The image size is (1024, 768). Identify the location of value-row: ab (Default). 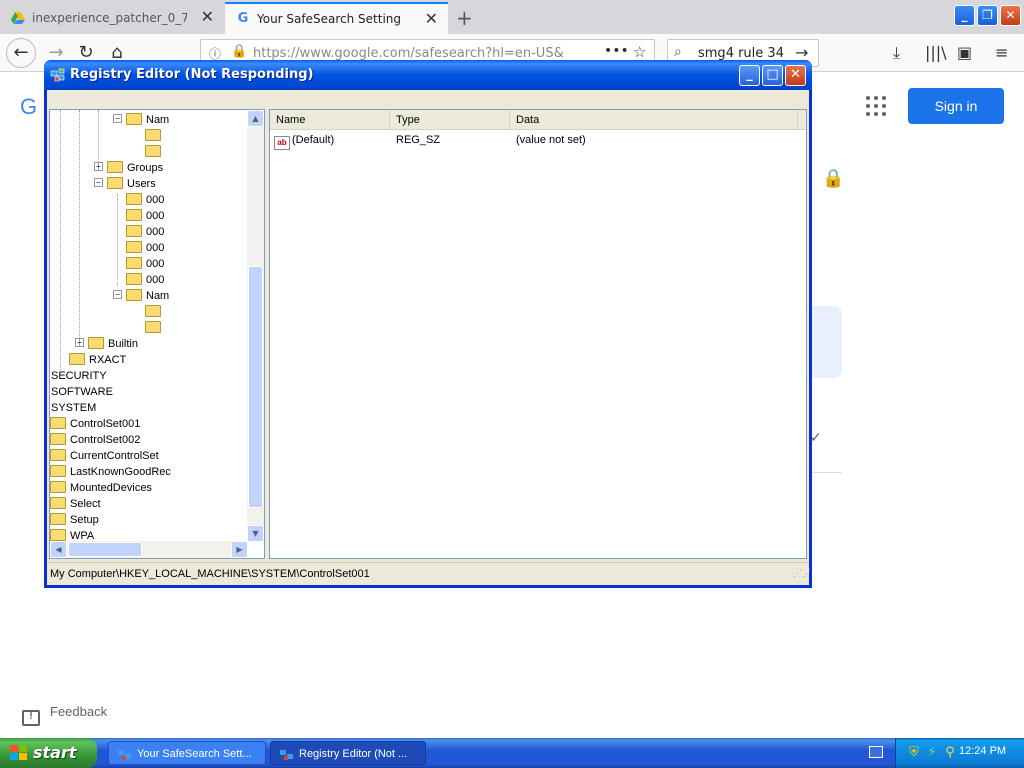
(304, 141).